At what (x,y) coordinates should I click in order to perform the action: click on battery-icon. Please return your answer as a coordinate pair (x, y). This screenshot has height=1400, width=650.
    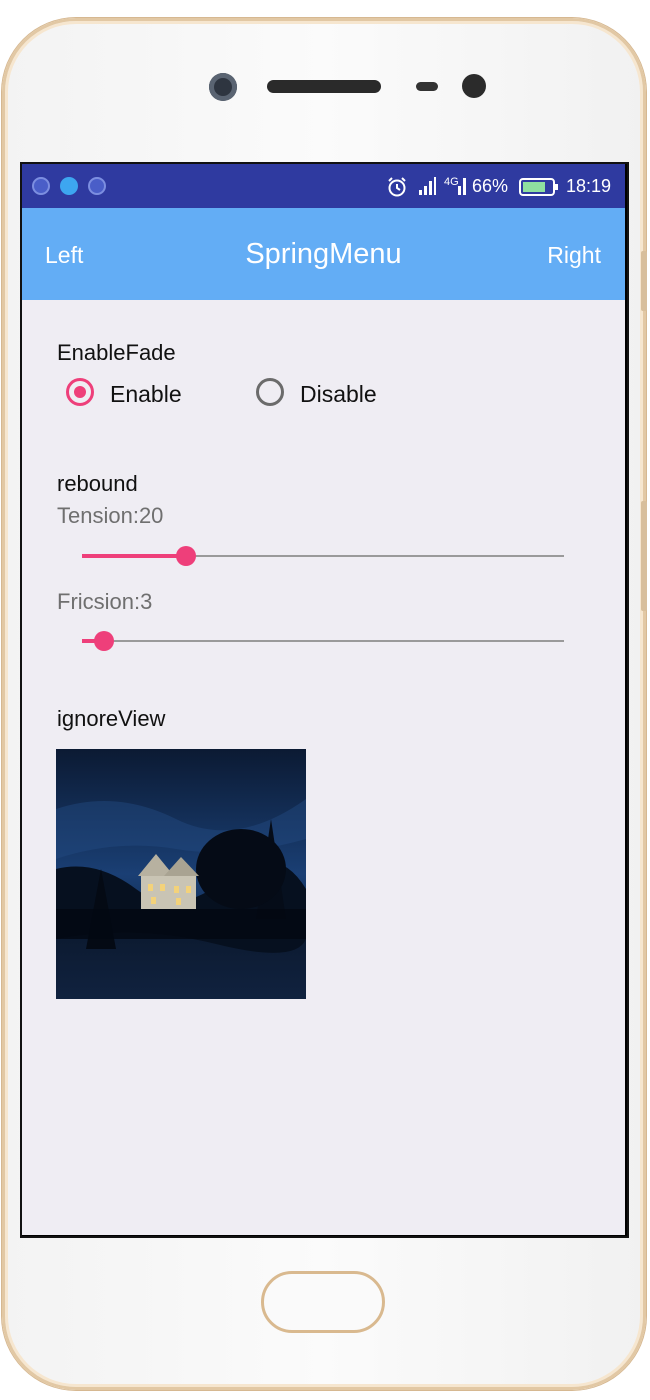
    Looking at the image, I should click on (538, 187).